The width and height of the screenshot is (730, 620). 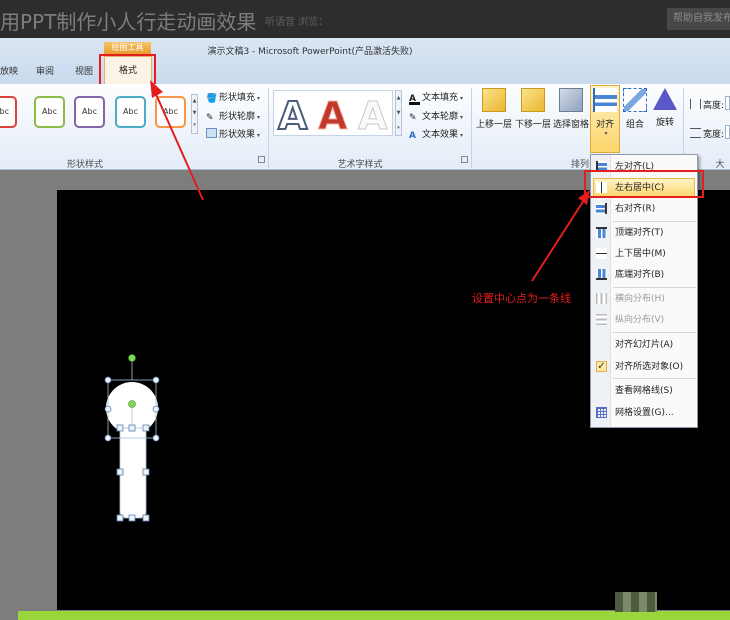 I want to click on tab-view: 视图, so click(x=84, y=70).